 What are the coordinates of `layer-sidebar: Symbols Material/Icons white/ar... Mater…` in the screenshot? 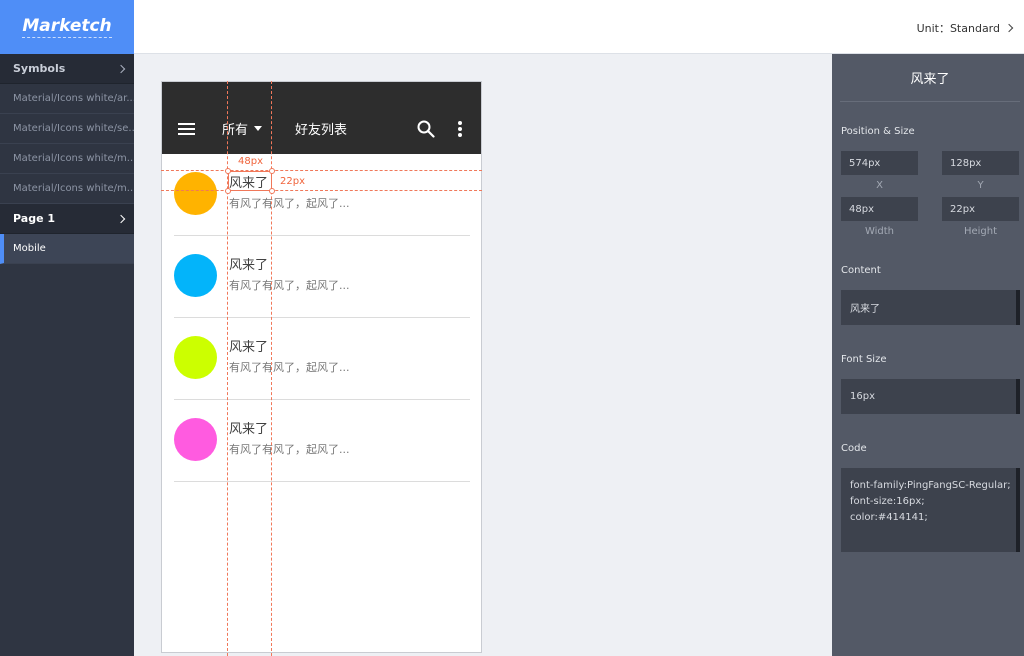 It's located at (67, 355).